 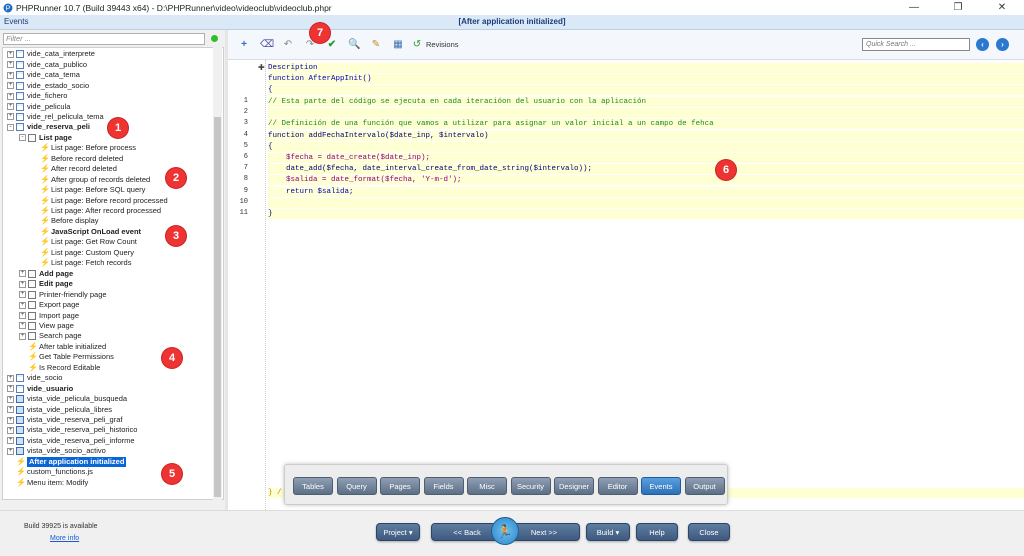 What do you see at coordinates (40, 388) in the screenshot?
I see `tree-item-table: + vide_usuario` at bounding box center [40, 388].